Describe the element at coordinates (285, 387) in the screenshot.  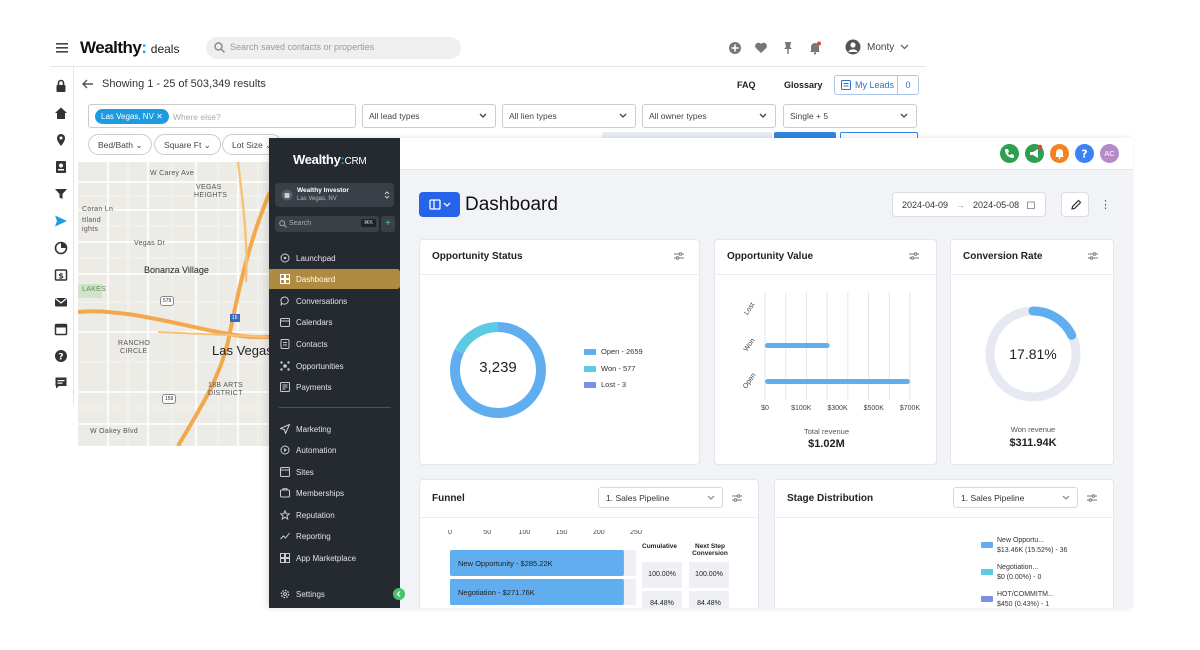
I see `payments-icon` at that location.